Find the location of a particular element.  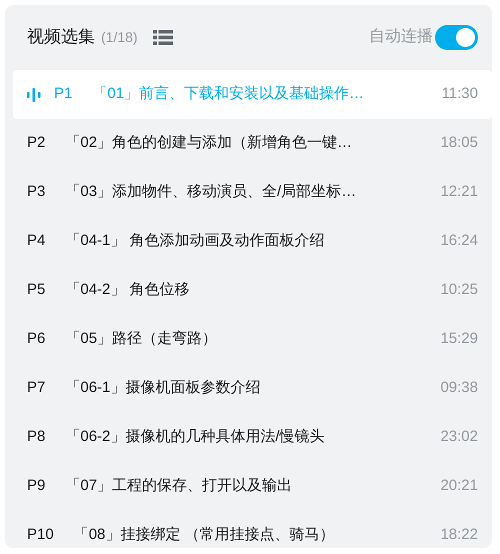

episode-item: P3 「03」添加物件、移动演员、全/局部坐标… 12:21 is located at coordinates (252, 192).